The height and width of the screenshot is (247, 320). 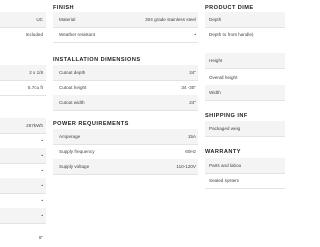 I want to click on spec-value: Included, so click(x=34, y=34).